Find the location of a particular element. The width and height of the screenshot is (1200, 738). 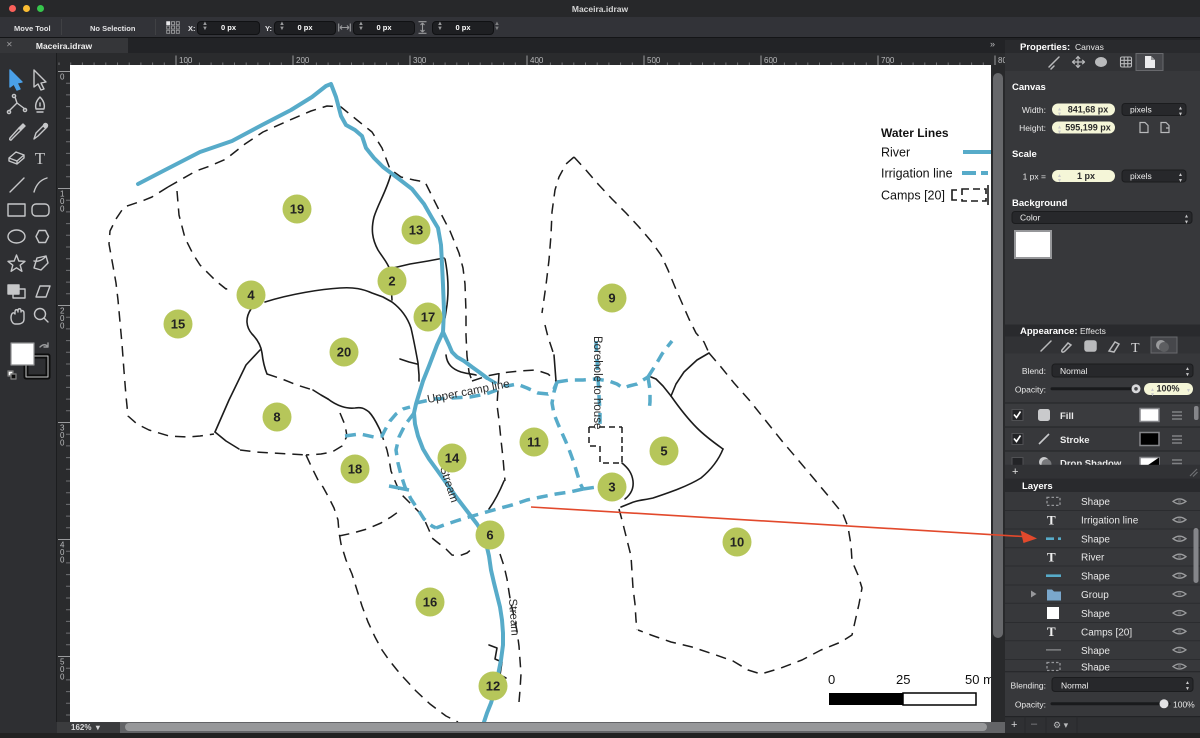

svg-text: 200 is located at coordinates (303, 60).